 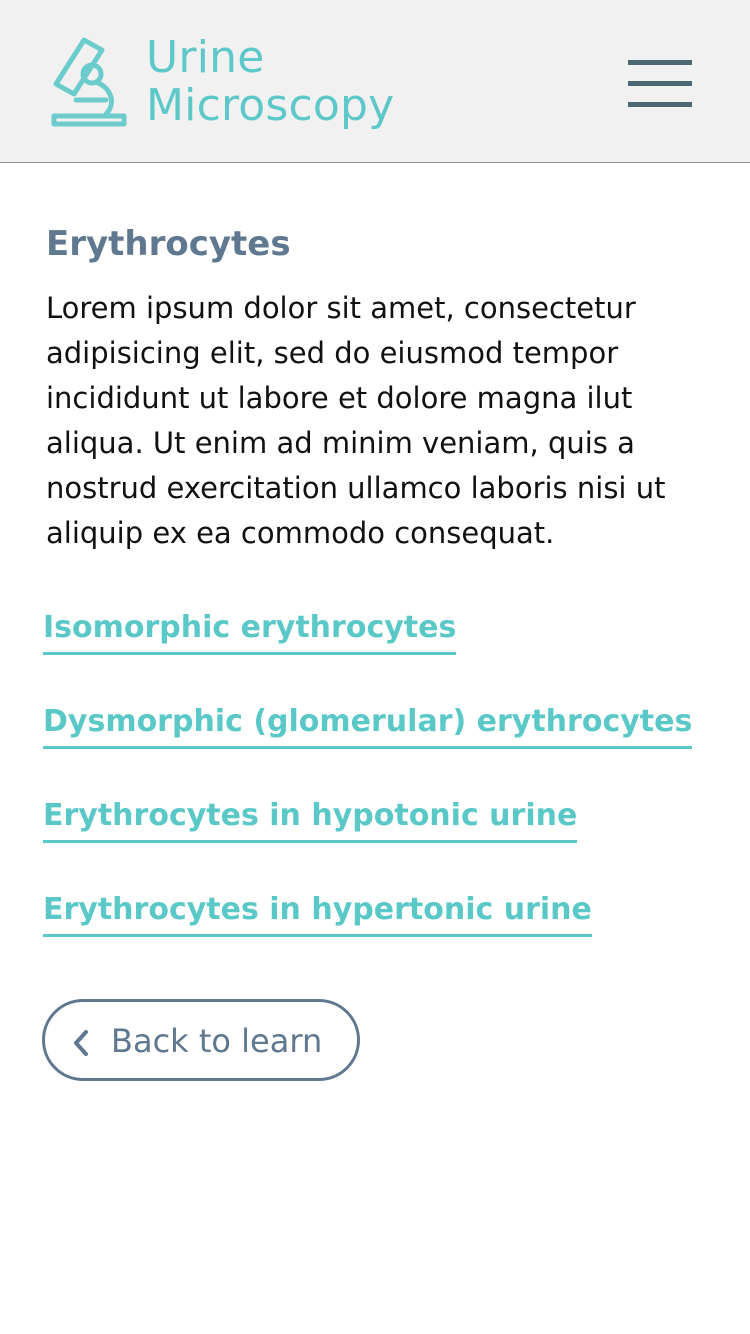 I want to click on back-to-learn-button: Back to learn, so click(x=201, y=1040).